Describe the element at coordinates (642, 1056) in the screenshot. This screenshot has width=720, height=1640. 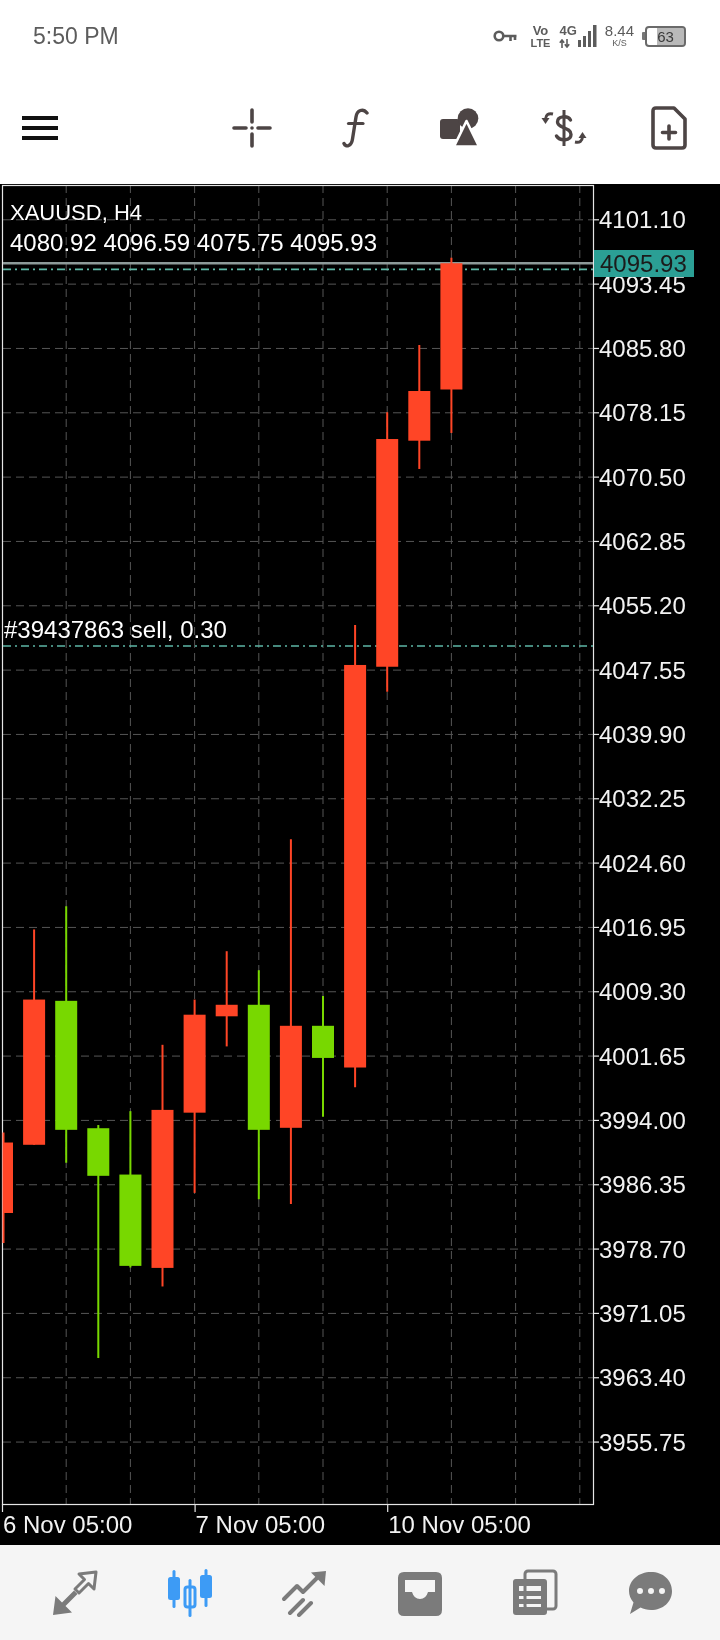
I see `price-axis-label: 4001.65` at that location.